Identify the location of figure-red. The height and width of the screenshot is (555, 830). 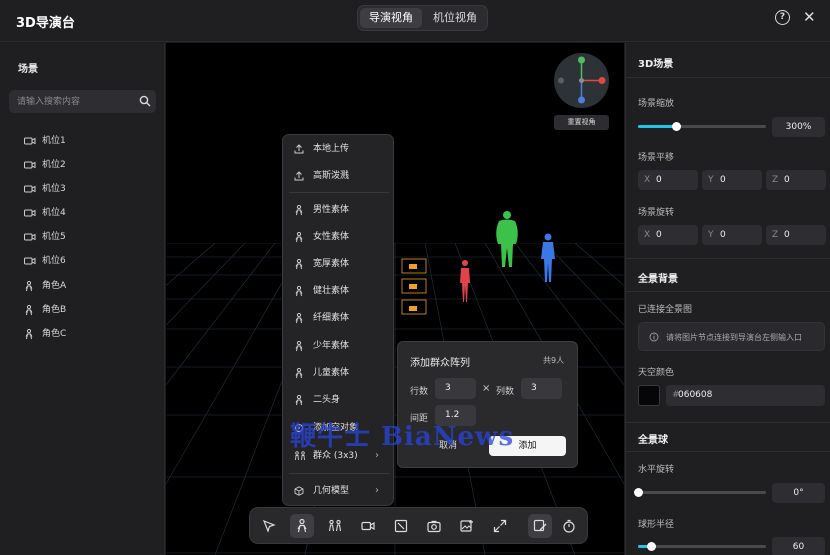
(465, 281).